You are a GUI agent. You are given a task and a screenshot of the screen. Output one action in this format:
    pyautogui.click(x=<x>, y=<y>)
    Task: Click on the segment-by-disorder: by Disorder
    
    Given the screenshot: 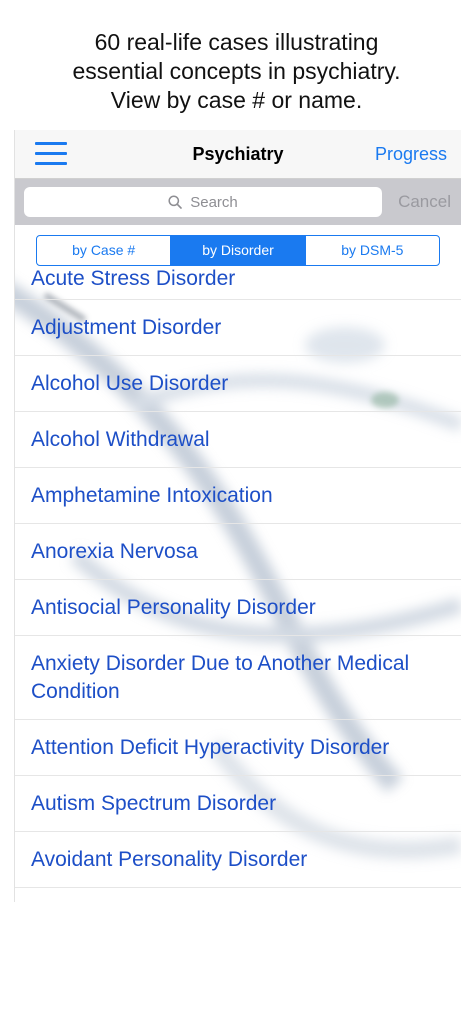 What is the action you would take?
    pyautogui.click(x=238, y=250)
    